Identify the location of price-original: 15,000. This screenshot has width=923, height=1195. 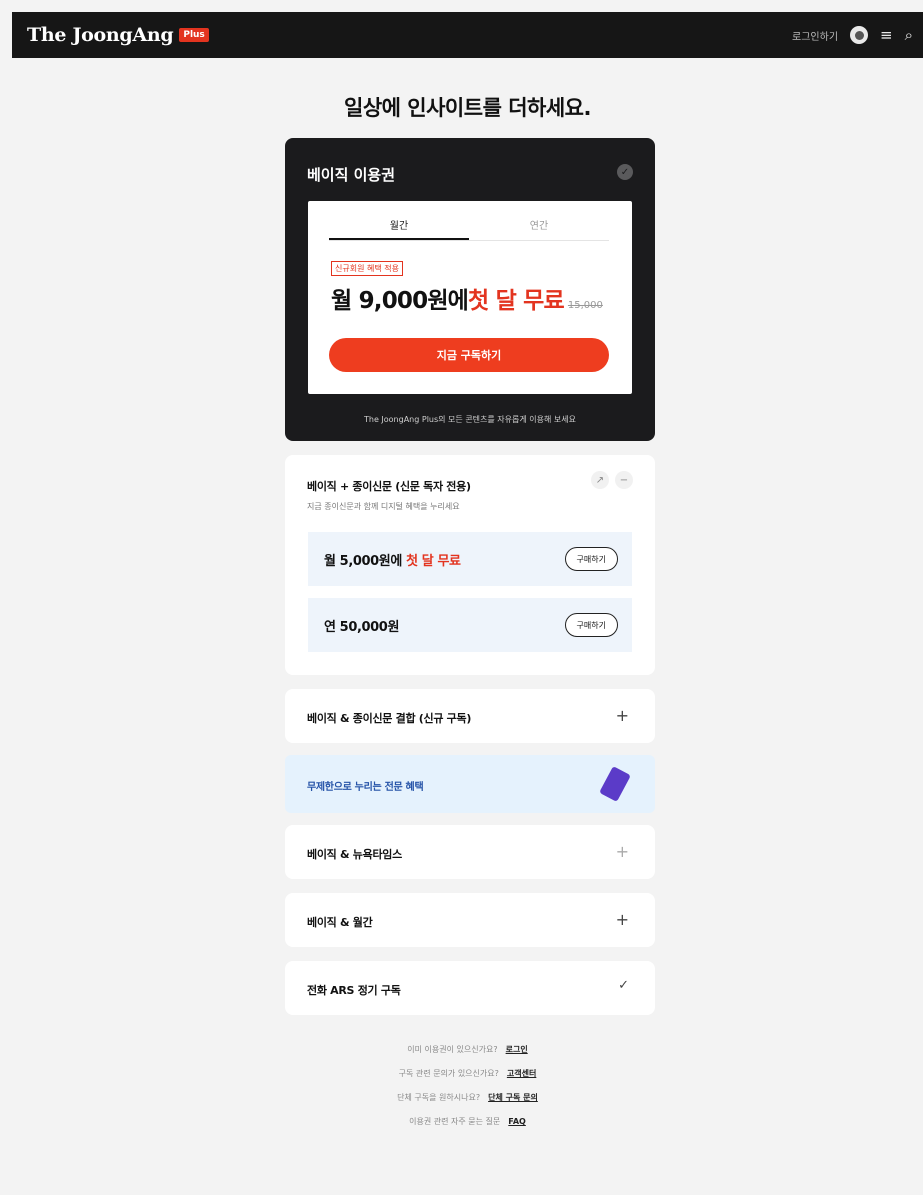
(585, 305).